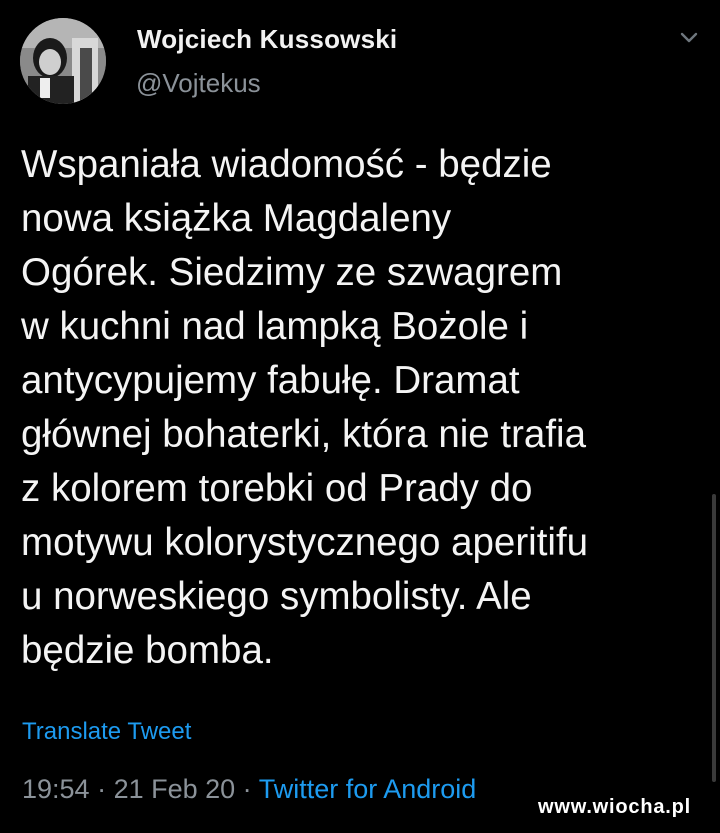 This screenshot has width=720, height=833. Describe the element at coordinates (198, 83) in the screenshot. I see `author-handle: @Vojtekus` at that location.